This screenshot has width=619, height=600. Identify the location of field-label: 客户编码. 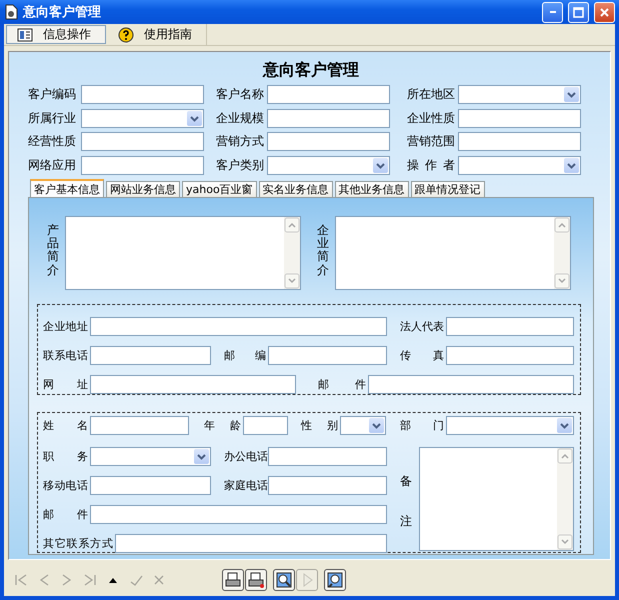
(52, 94).